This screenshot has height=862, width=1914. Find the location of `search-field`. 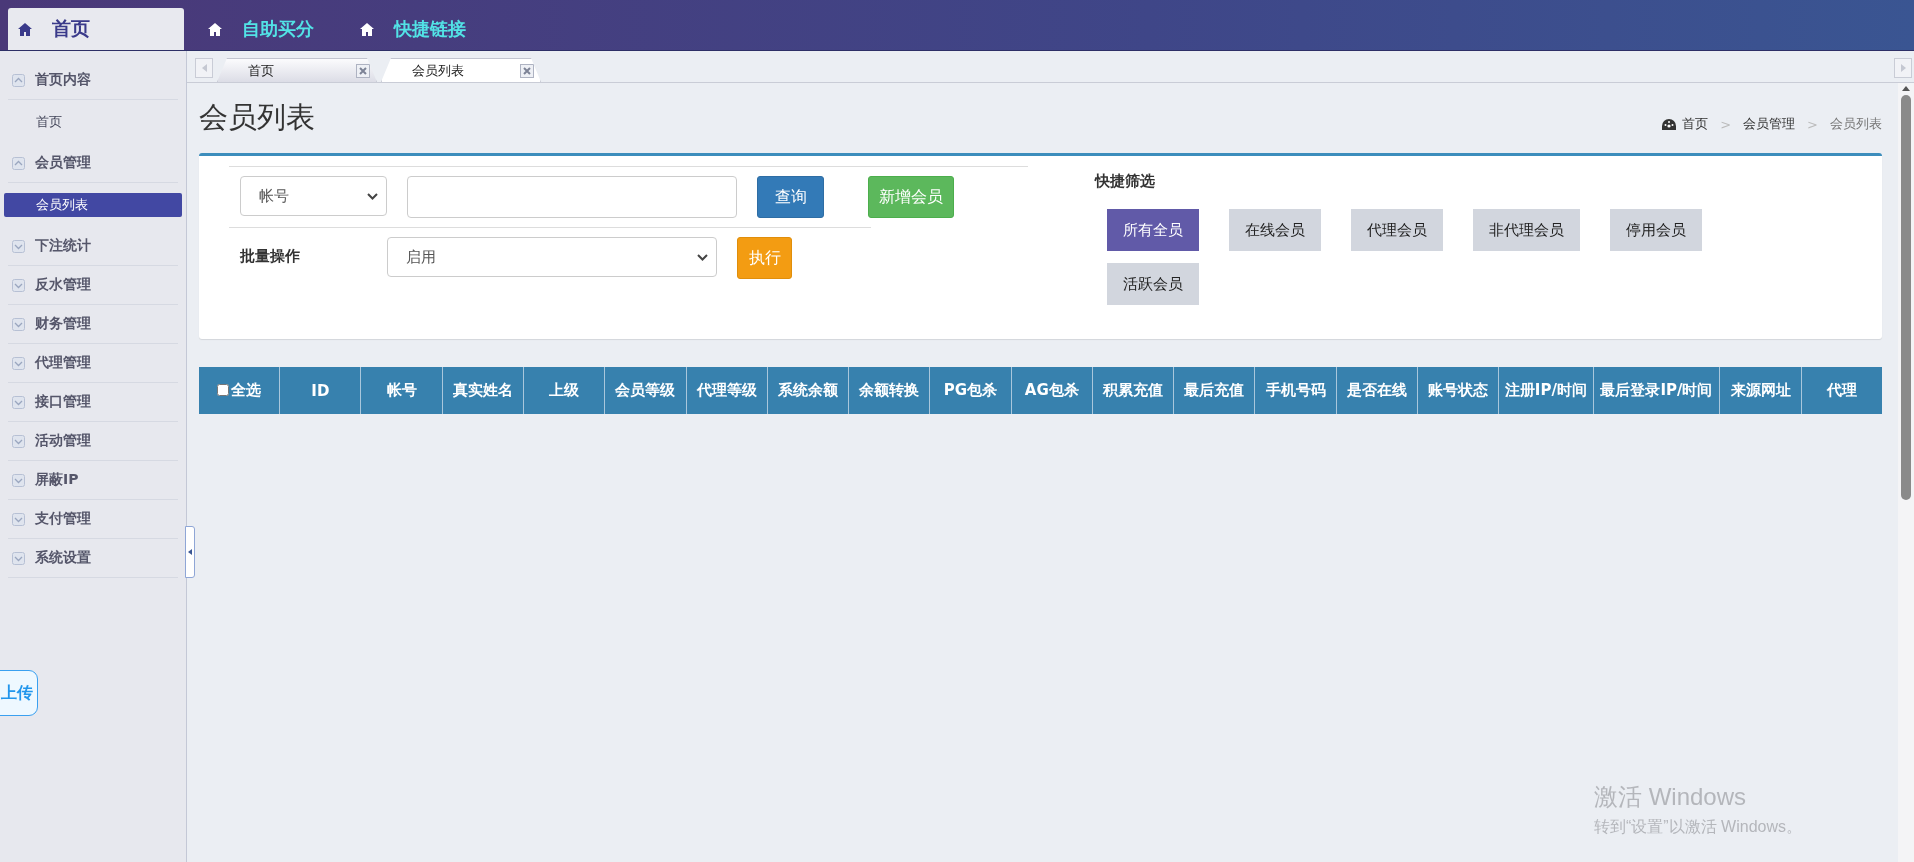

search-field is located at coordinates (572, 197).